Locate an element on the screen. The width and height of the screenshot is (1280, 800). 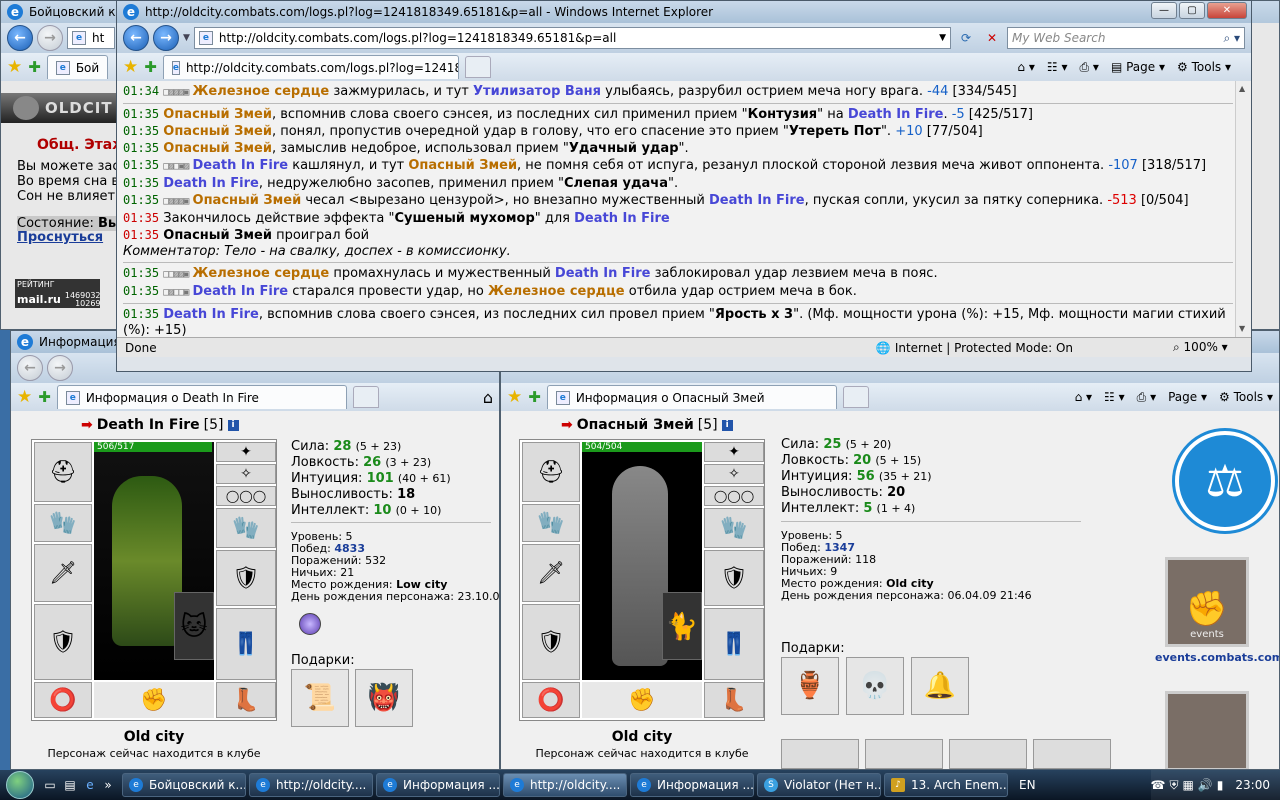
rating-counter: РЕЙТИНГ 102212989 is located at coordinates (57, 290).